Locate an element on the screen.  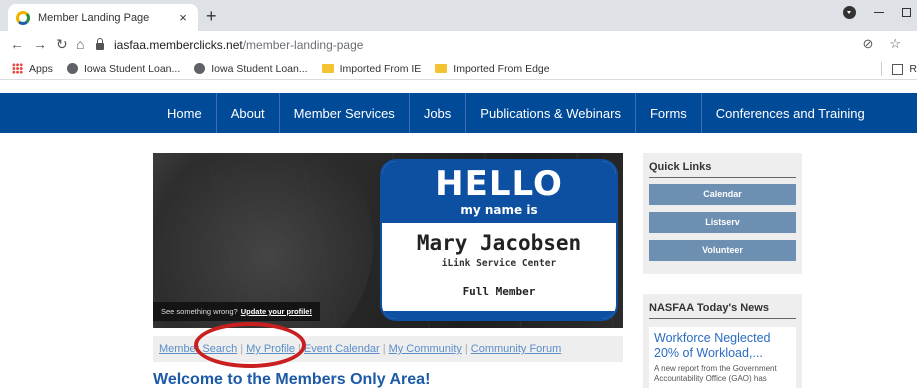
nav-member-services: Member Services is located at coordinates (345, 113).